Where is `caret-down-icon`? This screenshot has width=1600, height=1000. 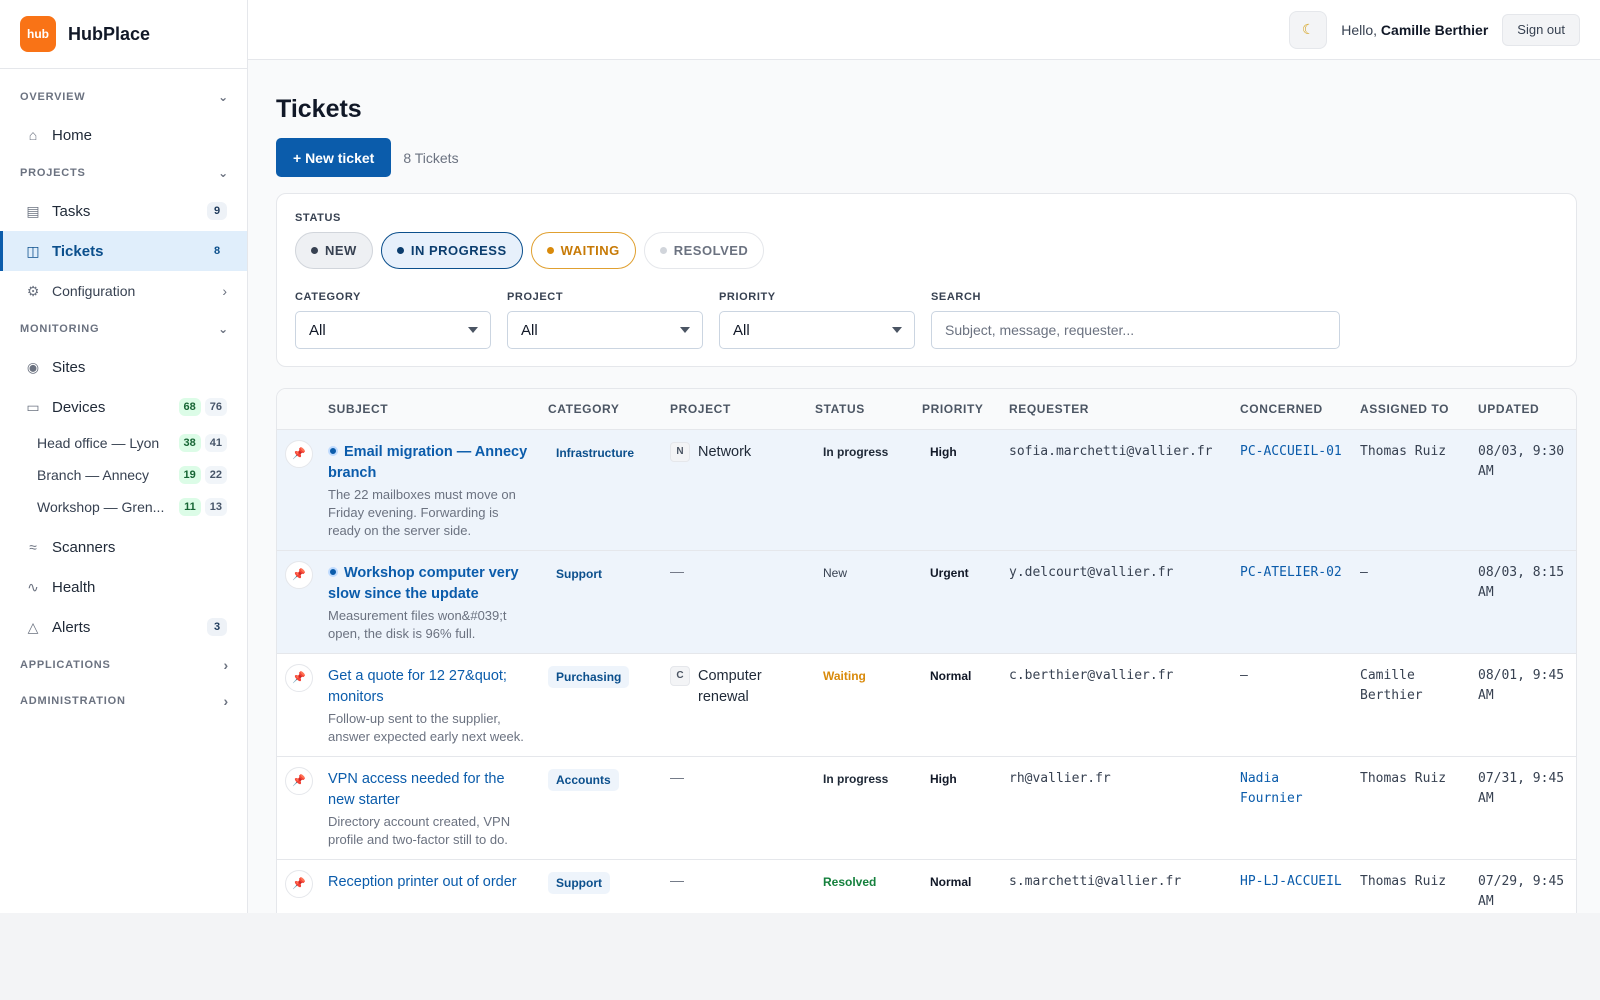
caret-down-icon is located at coordinates (685, 330).